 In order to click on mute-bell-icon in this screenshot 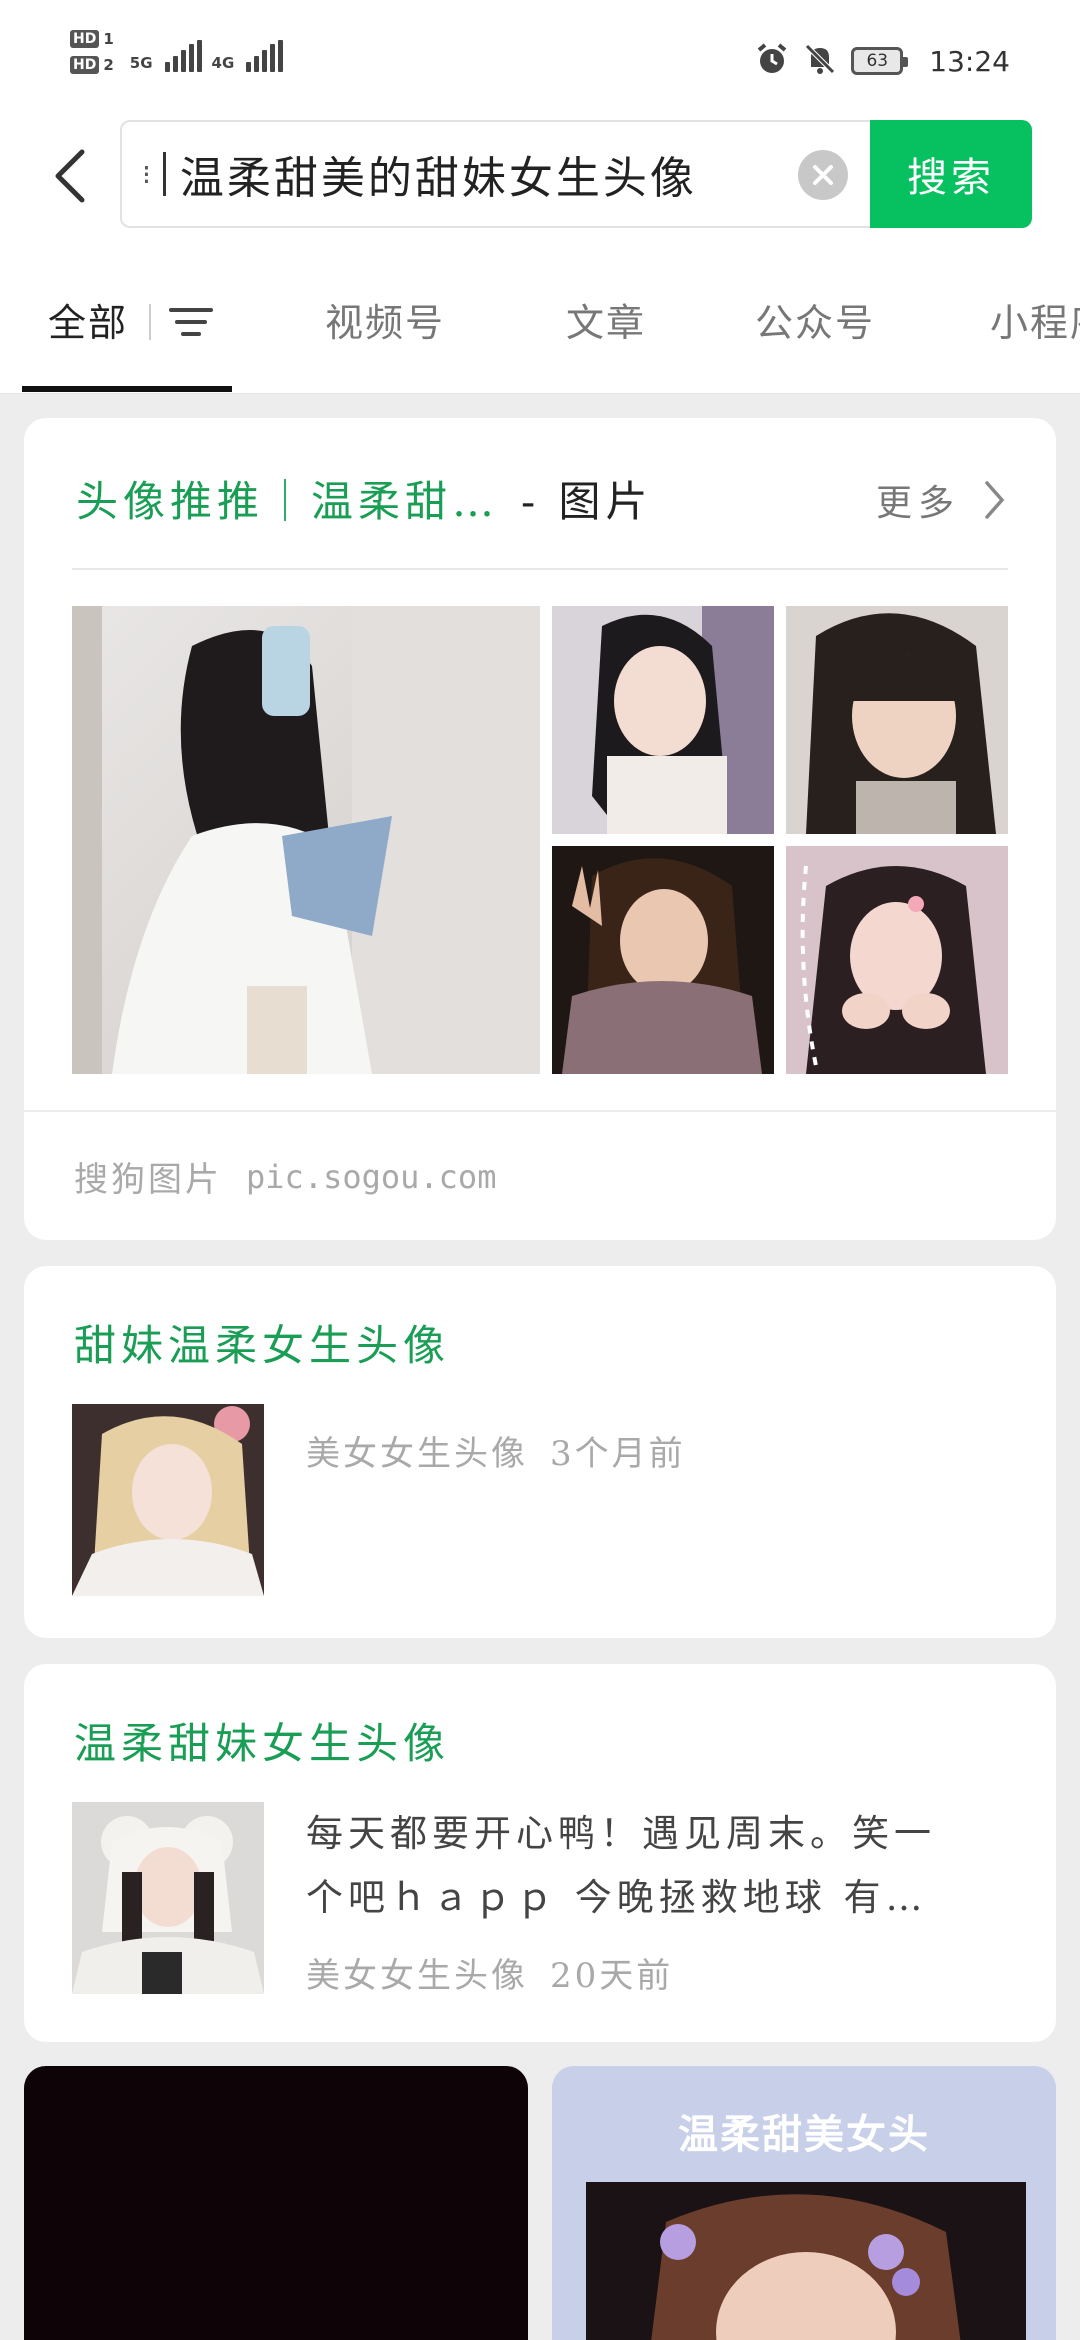, I will do `click(820, 61)`.